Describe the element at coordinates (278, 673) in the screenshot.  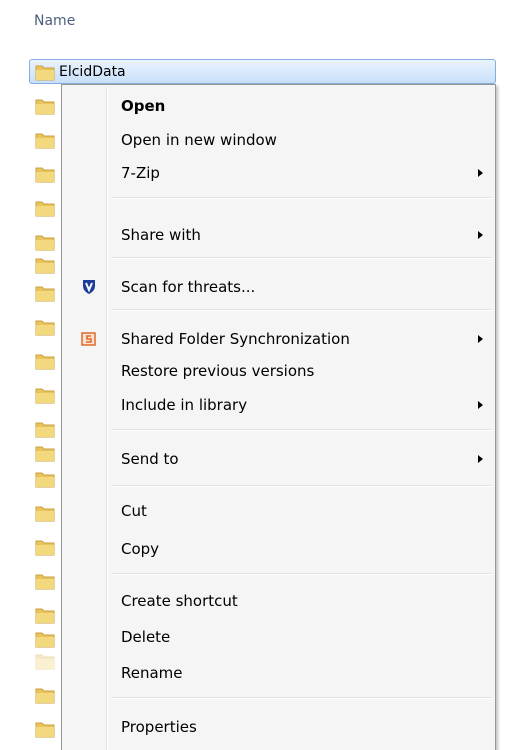
I see `menu-item-rename: Rename` at that location.